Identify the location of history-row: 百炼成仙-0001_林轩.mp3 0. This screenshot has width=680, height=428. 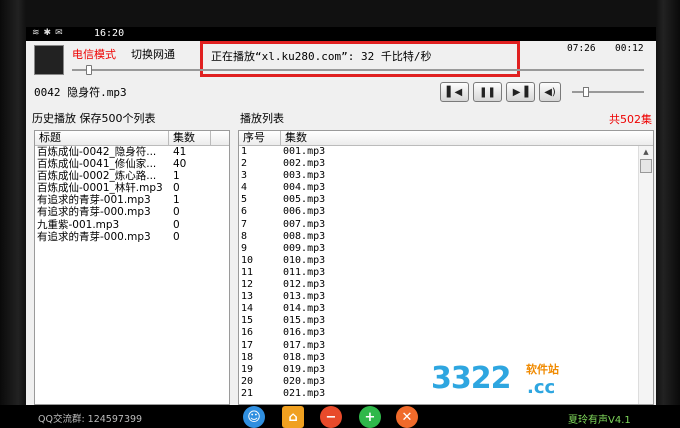
(132, 188).